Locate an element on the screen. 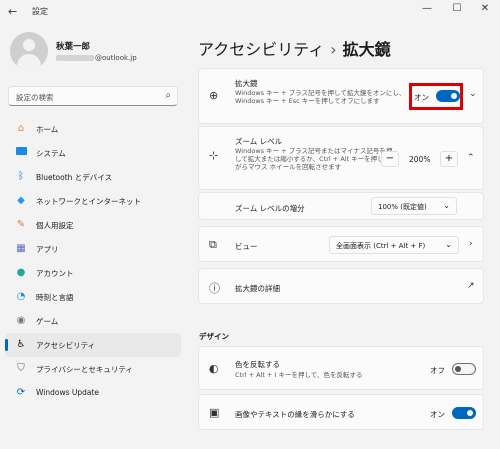  smooth-edges-card: ▣ 画像やテキストの縁を滑らかにする オン is located at coordinates (341, 412).